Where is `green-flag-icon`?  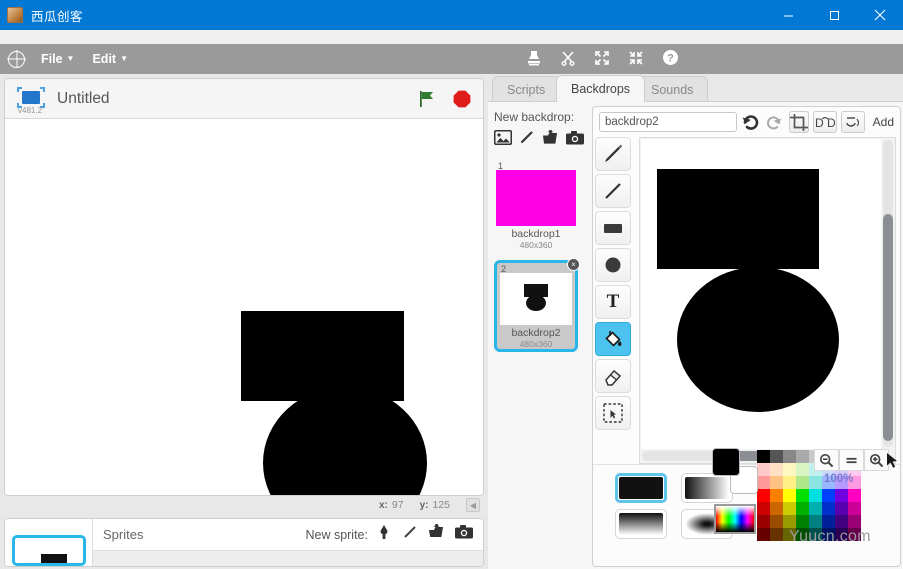 green-flag-icon is located at coordinates (427, 99).